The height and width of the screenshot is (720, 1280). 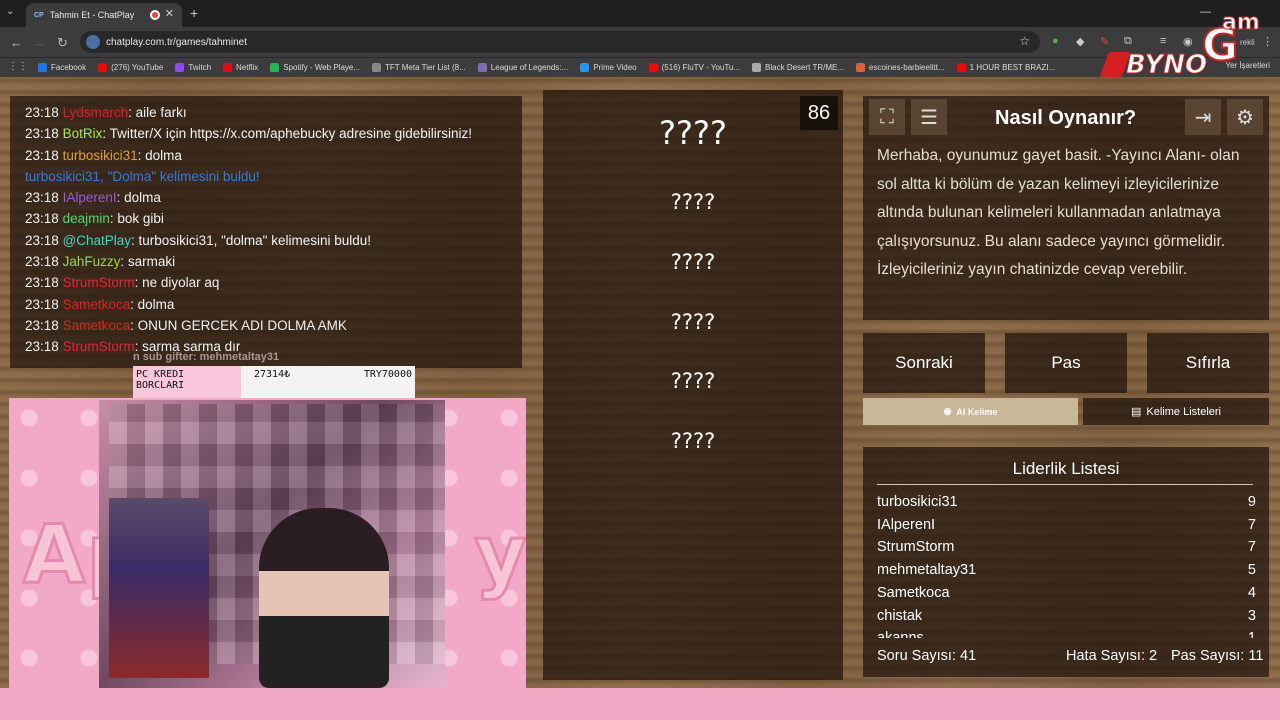 I want to click on chat-username: IAlperenI, so click(x=90, y=197).